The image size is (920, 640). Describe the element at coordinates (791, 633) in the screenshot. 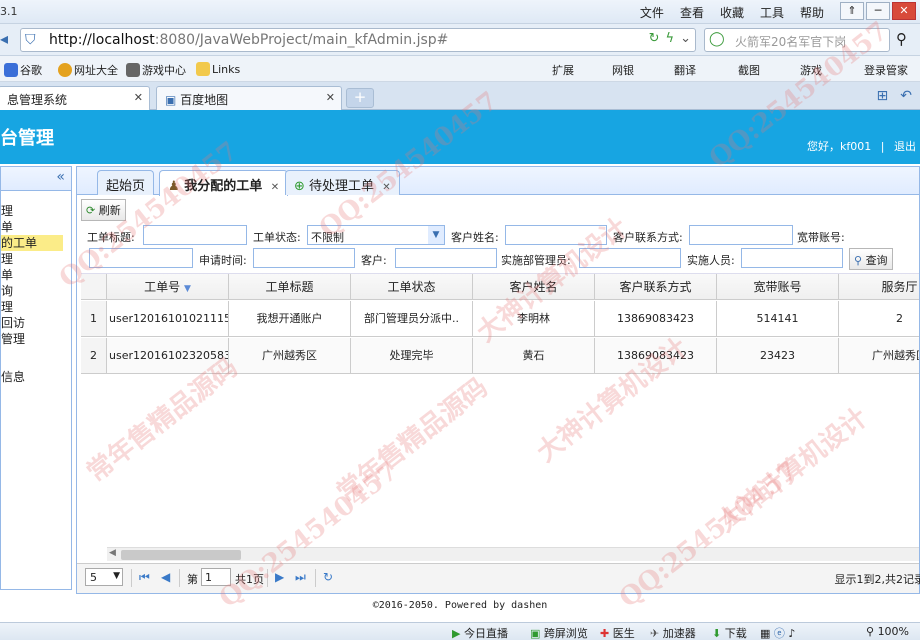

I see `sound-icon: ♪` at that location.